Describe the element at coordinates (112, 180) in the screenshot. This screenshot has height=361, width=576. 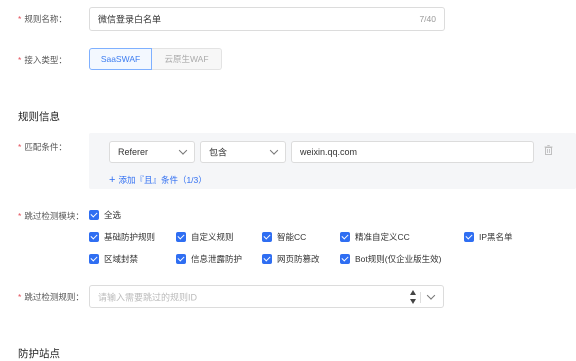
I see `plus-icon: +` at that location.